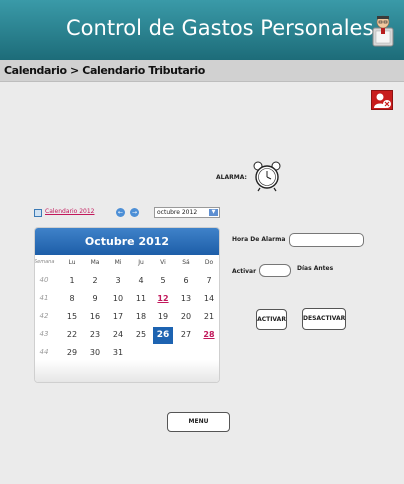  What do you see at coordinates (95, 262) in the screenshot?
I see `weekday-header: Ma` at bounding box center [95, 262].